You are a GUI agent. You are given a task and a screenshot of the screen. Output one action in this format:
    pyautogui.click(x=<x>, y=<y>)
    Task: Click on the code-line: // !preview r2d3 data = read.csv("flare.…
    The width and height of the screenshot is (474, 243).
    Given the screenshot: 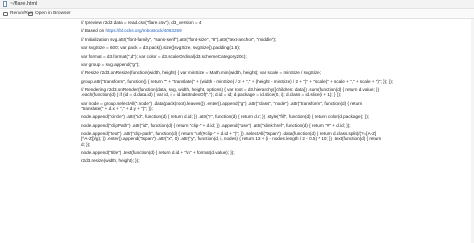 What is the action you would take?
    pyautogui.click(x=272, y=22)
    